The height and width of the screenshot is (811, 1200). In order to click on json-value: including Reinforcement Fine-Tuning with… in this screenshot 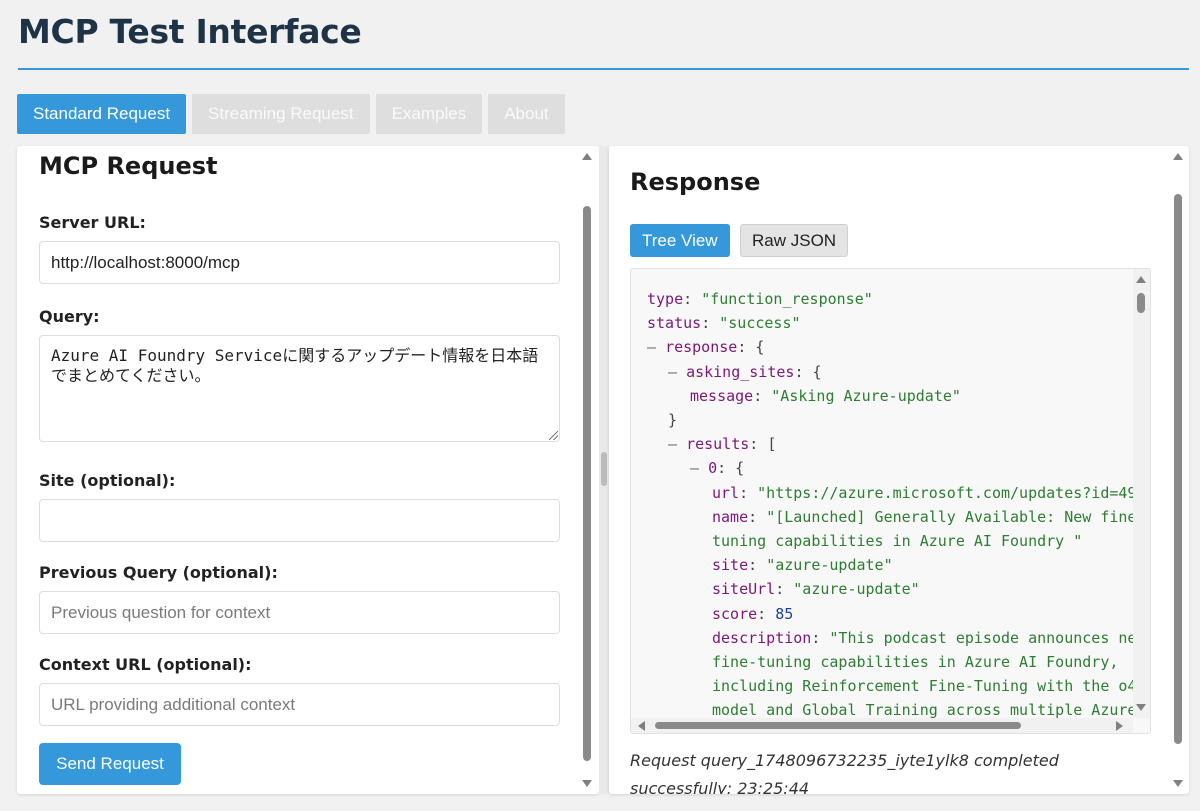, I will do `click(931, 686)`.